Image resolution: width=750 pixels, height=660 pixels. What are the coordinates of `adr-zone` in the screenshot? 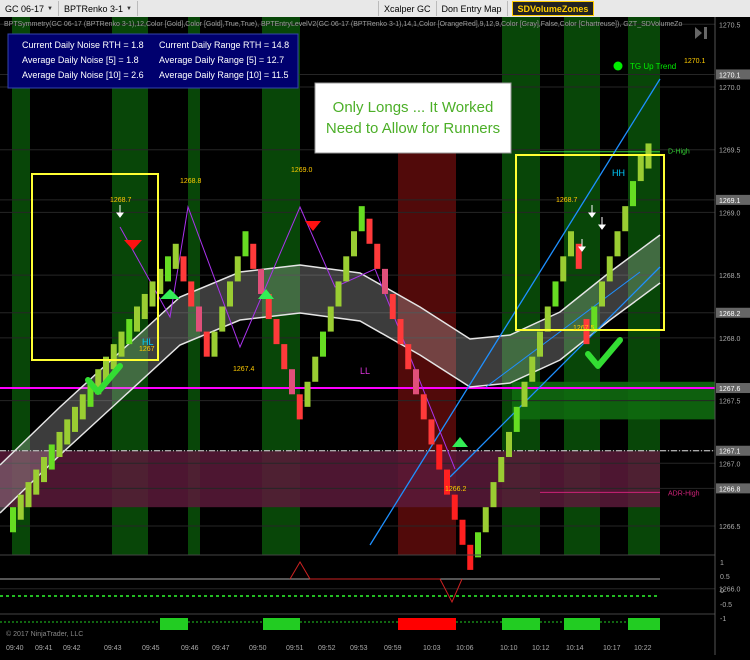 It's located at (330, 479).